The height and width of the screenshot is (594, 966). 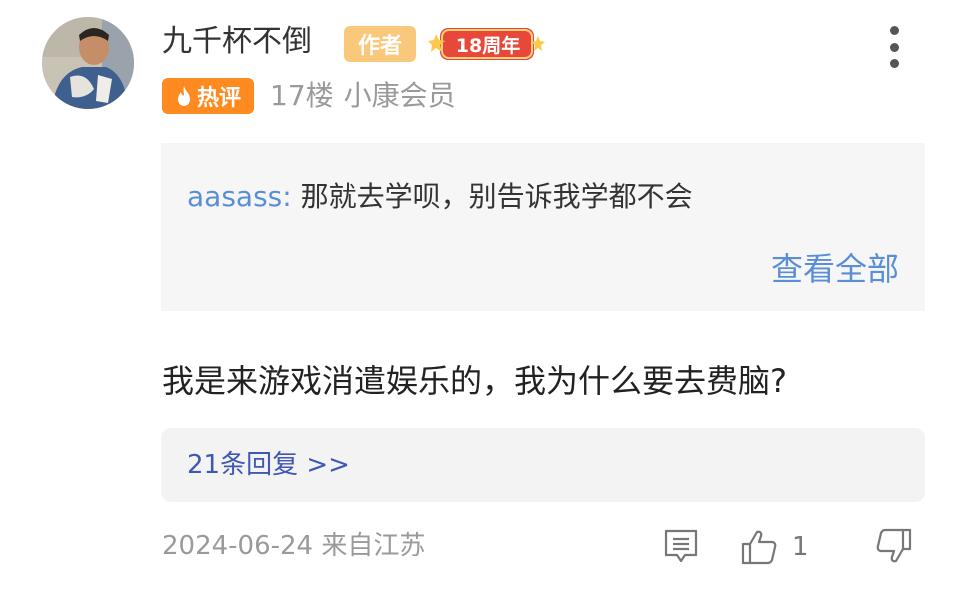 I want to click on author-badge: 作者, so click(x=380, y=44).